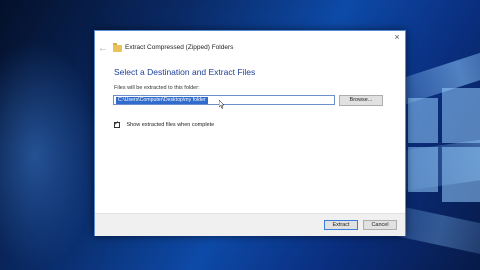  I want to click on folder-zip-icon, so click(117, 47).